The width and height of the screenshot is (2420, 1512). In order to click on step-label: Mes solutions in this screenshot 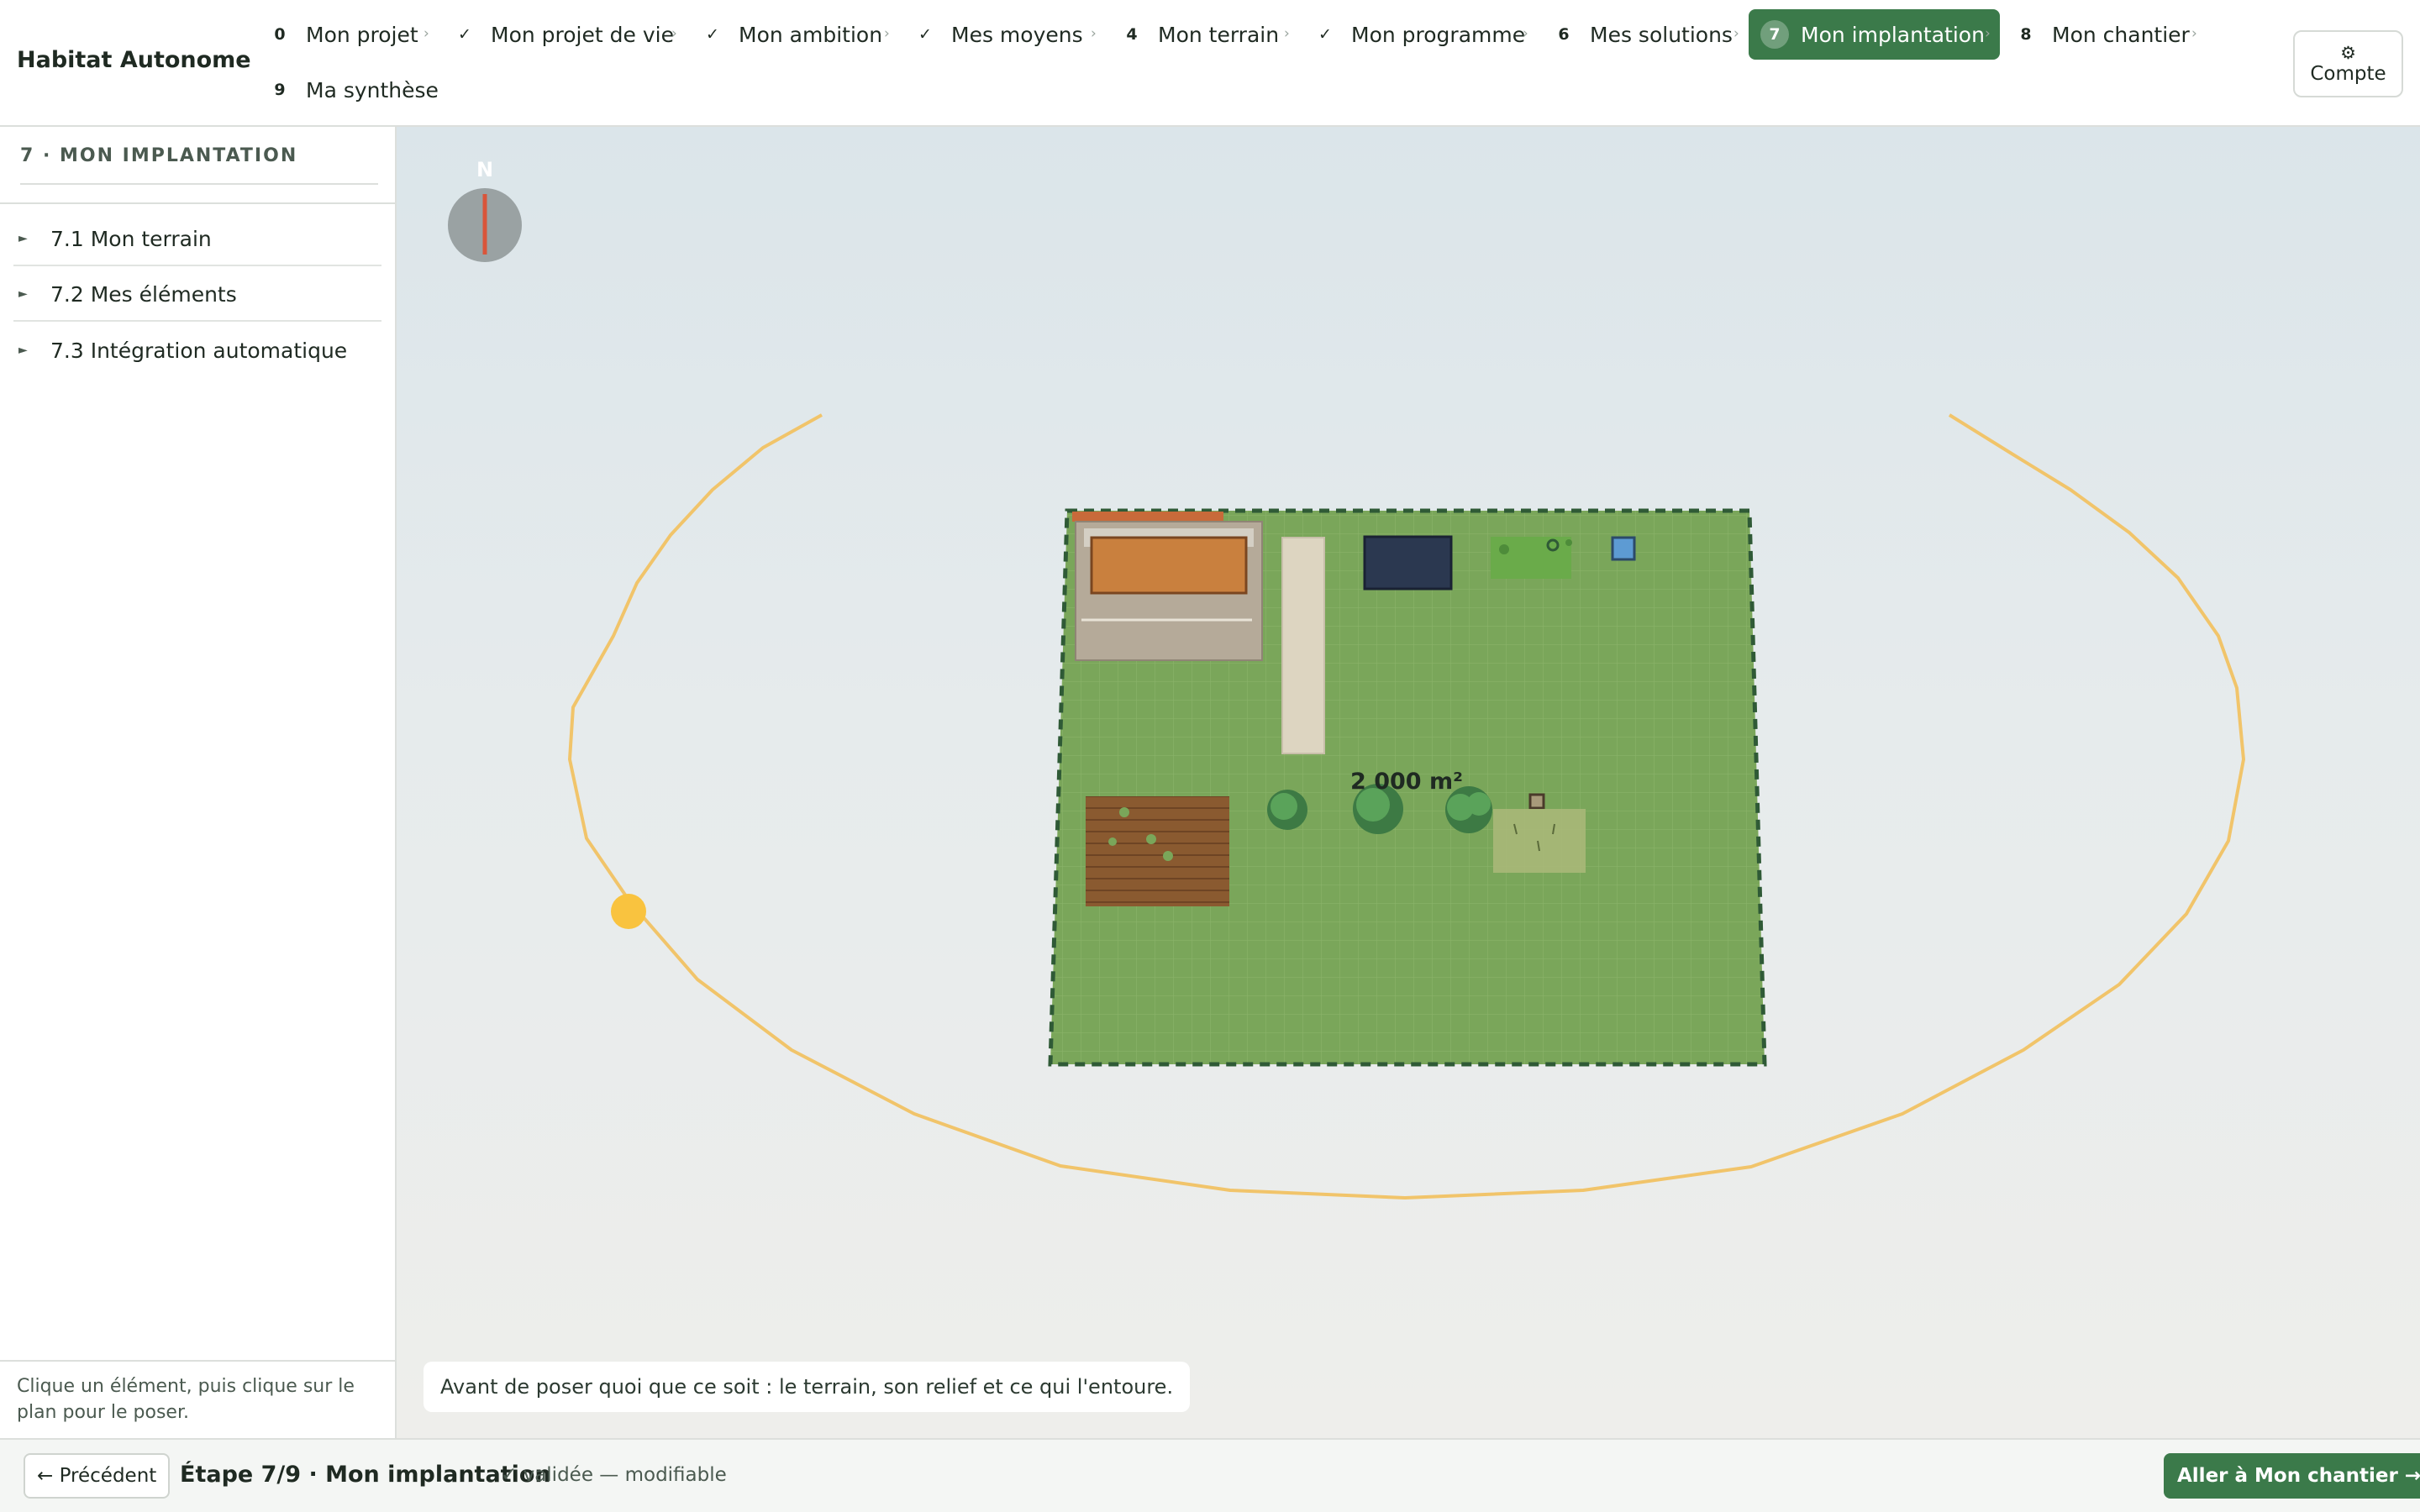, I will do `click(1661, 34)`.